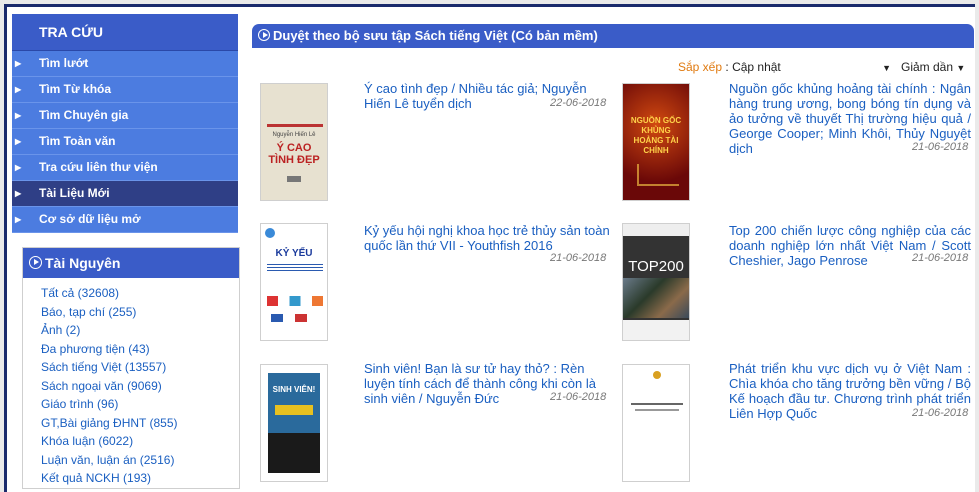 The image size is (979, 492). I want to click on sidebar-item-label: Tìm Toàn văn, so click(77, 141).